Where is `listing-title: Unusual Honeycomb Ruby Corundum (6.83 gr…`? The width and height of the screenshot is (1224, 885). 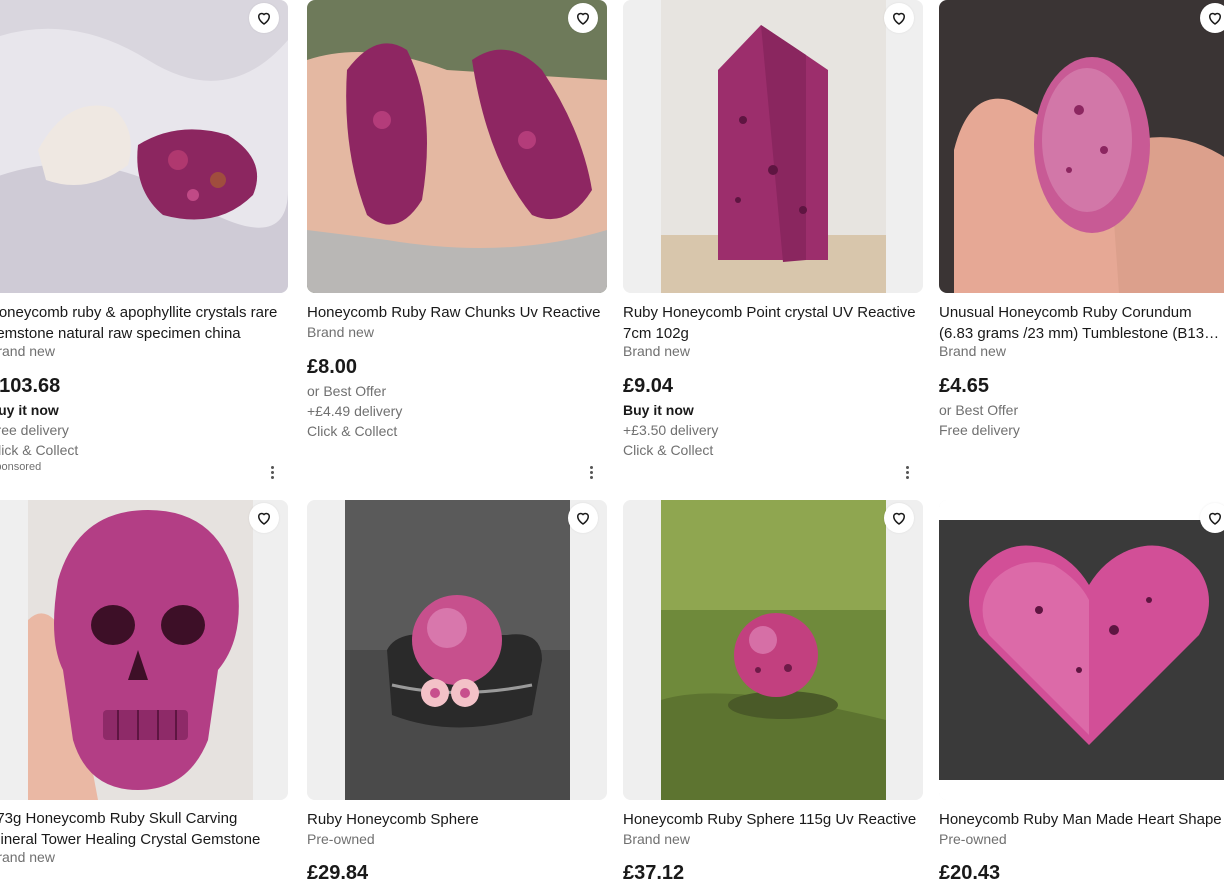 listing-title: Unusual Honeycomb Ruby Corundum (6.83 gr… is located at coordinates (1081, 323).